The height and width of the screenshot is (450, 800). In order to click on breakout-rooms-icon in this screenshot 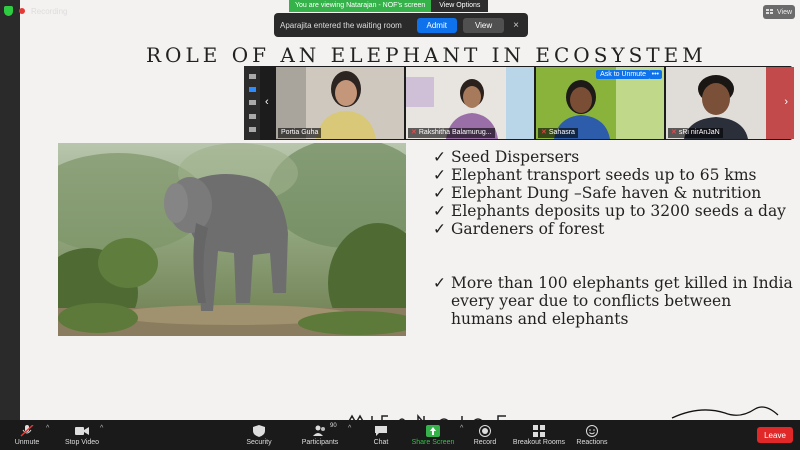, I will do `click(539, 430)`.